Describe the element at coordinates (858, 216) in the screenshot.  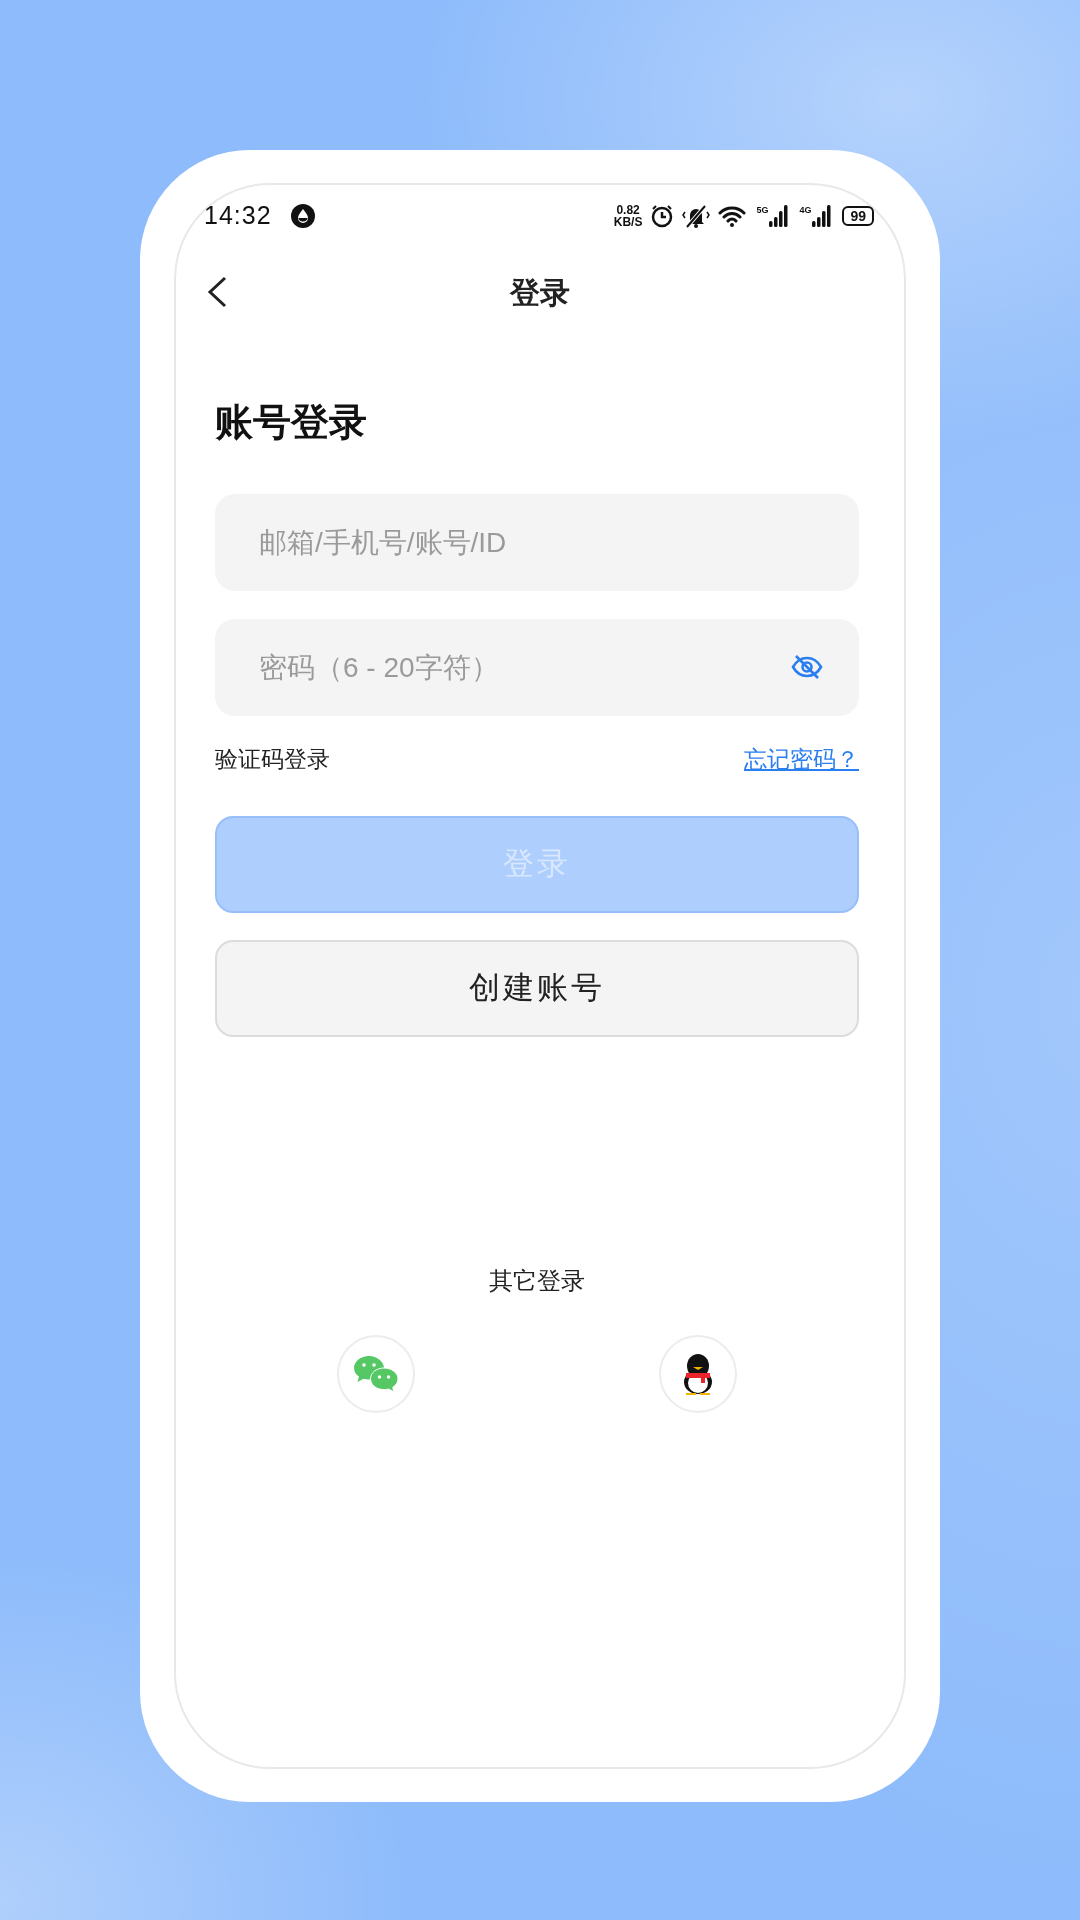
I see `battery-level: 99` at that location.